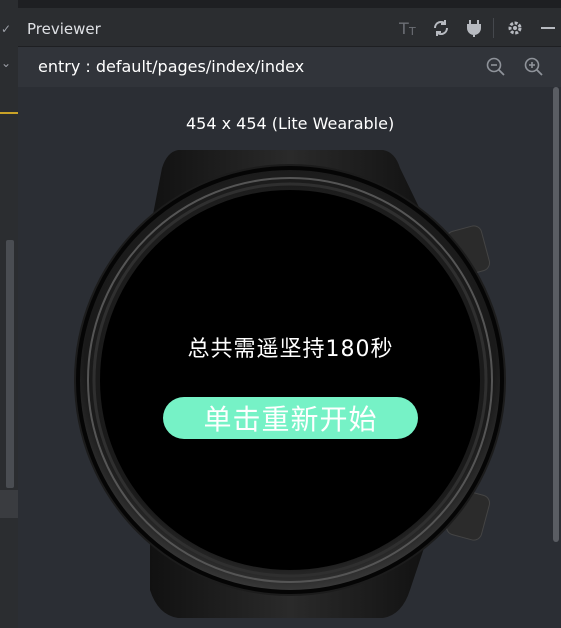 Image resolution: width=561 pixels, height=628 pixels. I want to click on left-panel-strip: ✓ ⌄, so click(9, 314).